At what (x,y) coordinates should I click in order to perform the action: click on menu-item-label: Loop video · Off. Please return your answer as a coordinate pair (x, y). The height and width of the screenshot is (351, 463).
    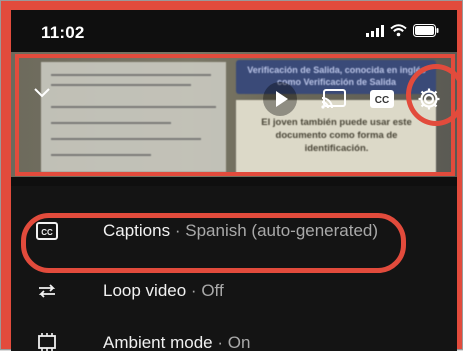
    Looking at the image, I should click on (163, 291).